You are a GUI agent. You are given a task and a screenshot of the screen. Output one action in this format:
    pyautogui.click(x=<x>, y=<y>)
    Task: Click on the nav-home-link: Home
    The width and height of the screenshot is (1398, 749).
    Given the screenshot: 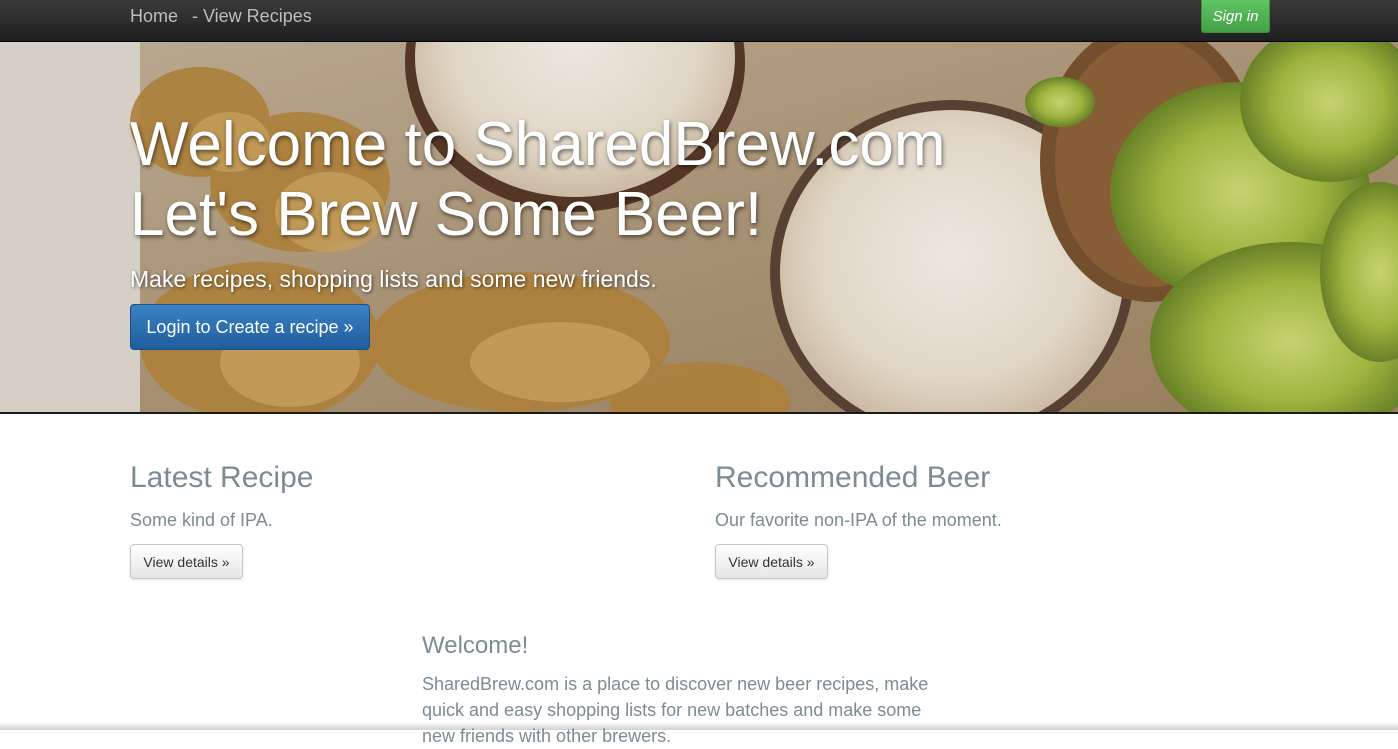 What is the action you would take?
    pyautogui.click(x=154, y=16)
    